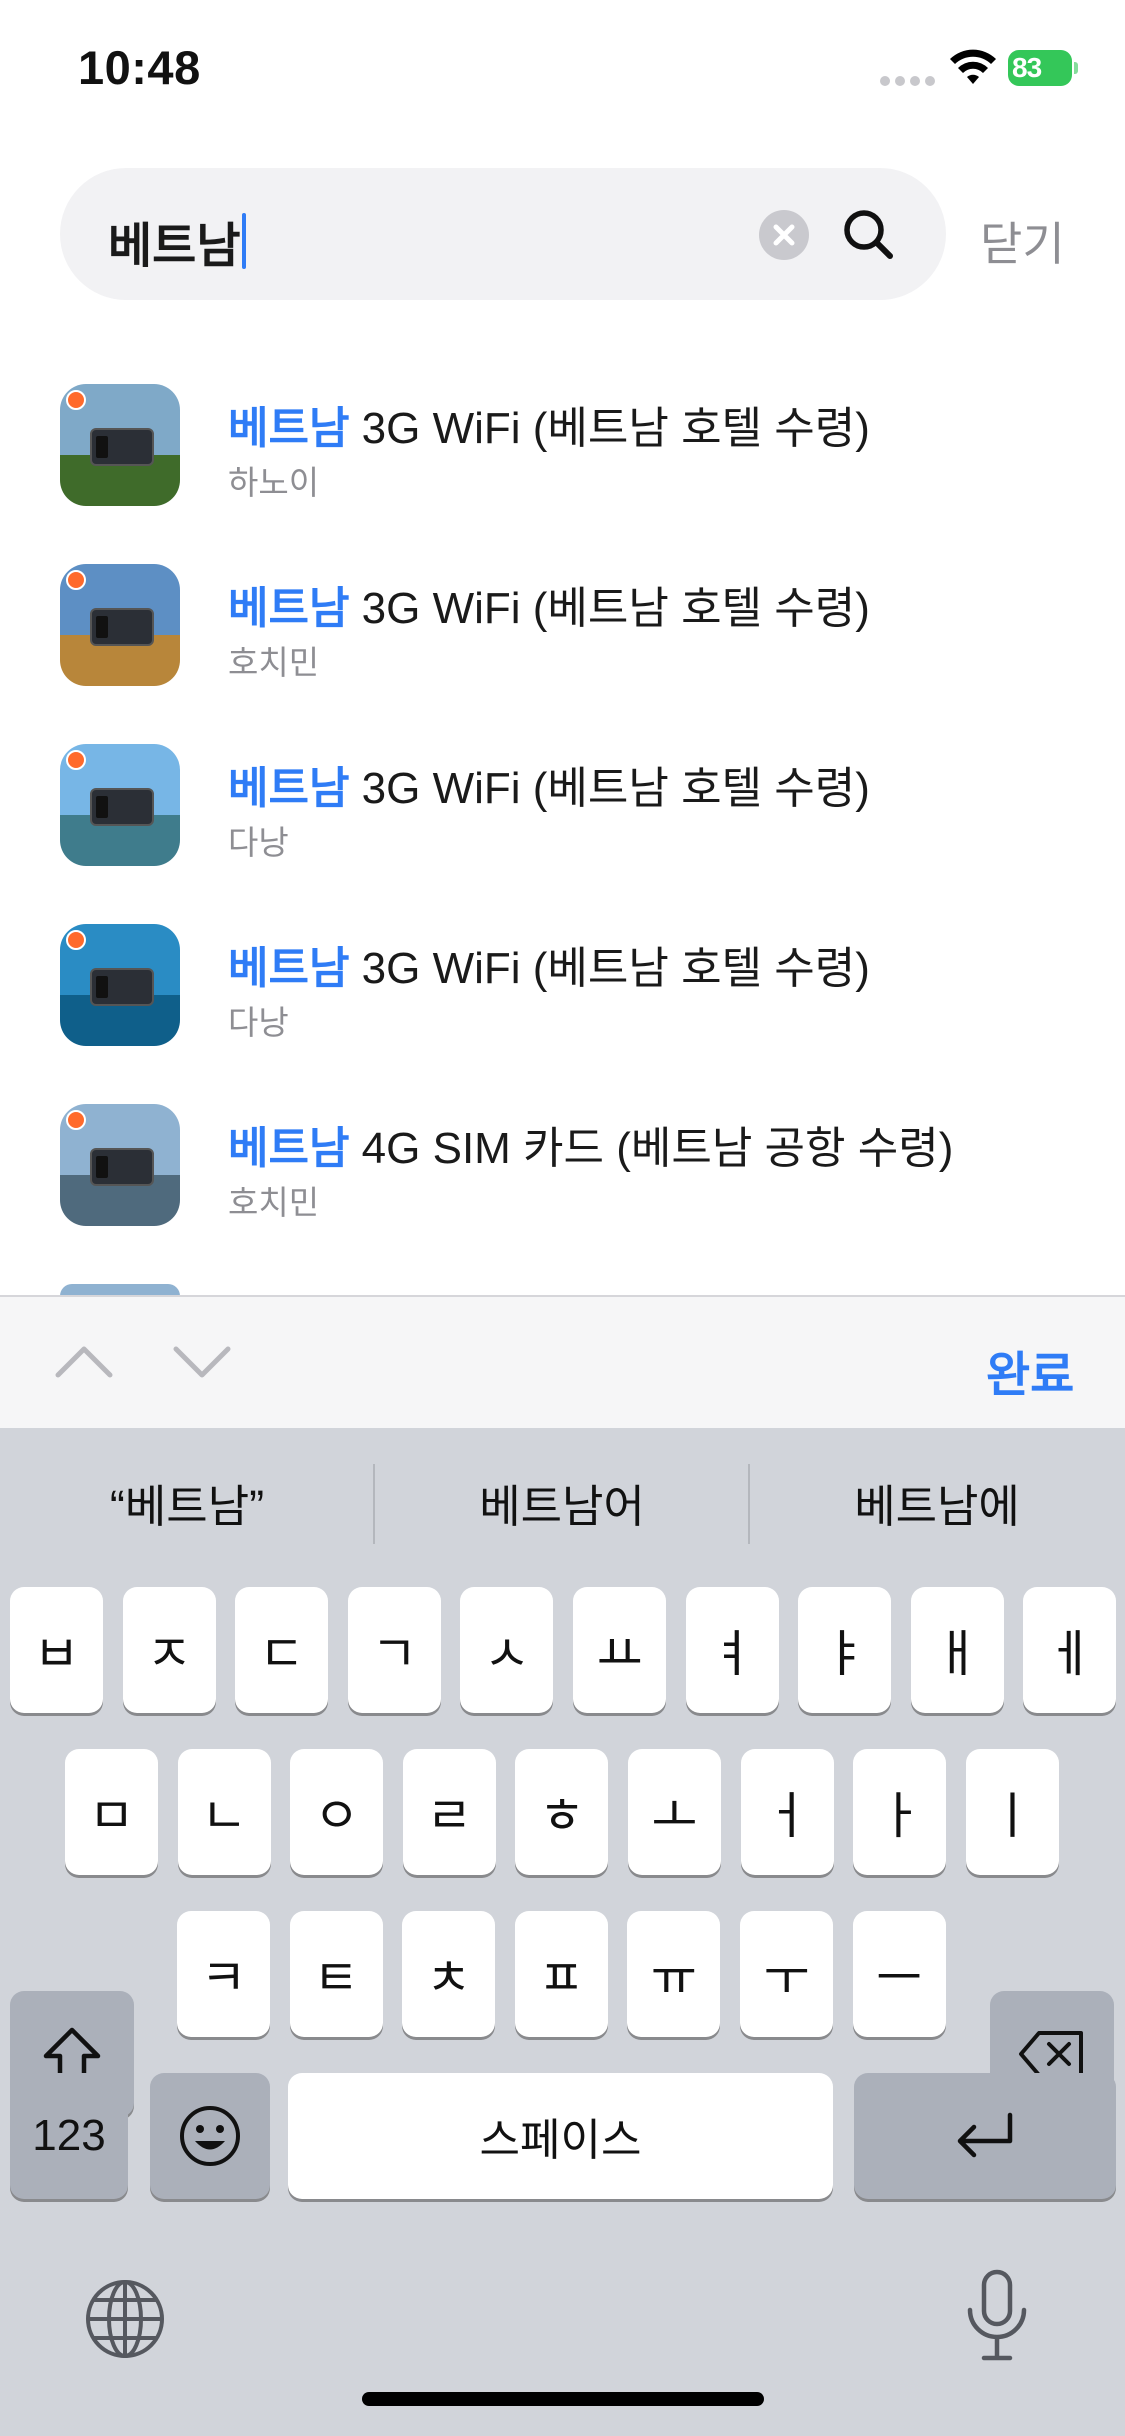 This screenshot has height=2436, width=1125. Describe the element at coordinates (937, 1502) in the screenshot. I see `suggestion-3: 베트남에` at that location.